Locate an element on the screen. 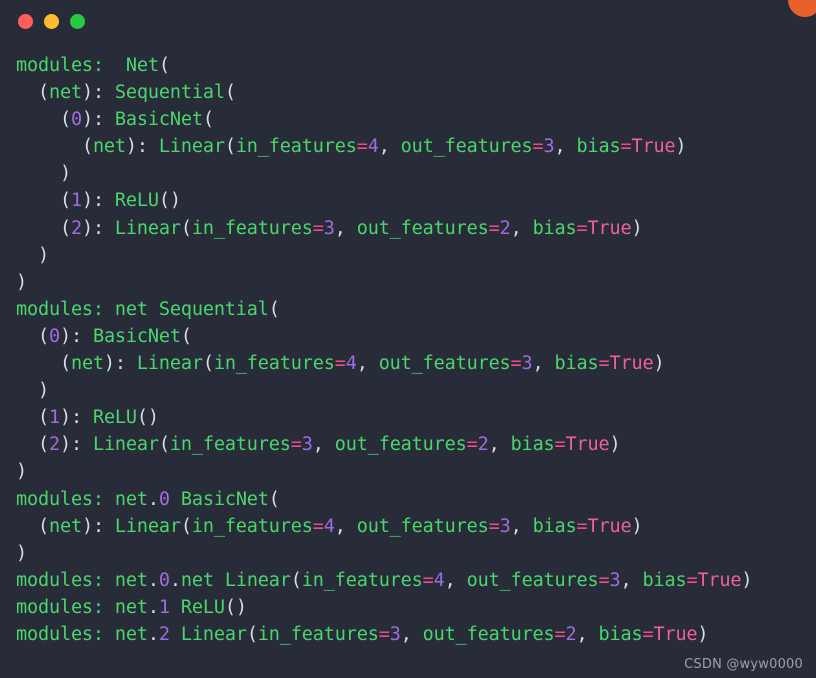  code-token: net is located at coordinates (197, 580).